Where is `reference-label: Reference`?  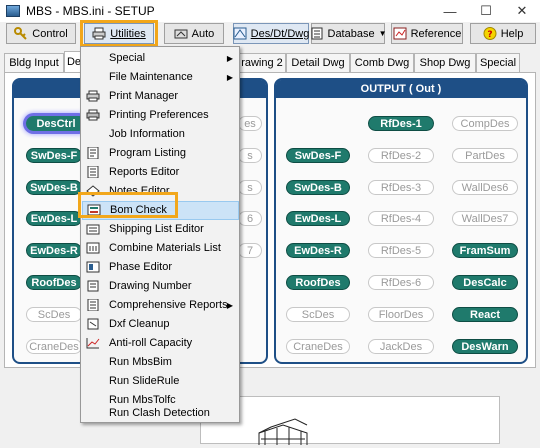
reference-label: Reference is located at coordinates (436, 33).